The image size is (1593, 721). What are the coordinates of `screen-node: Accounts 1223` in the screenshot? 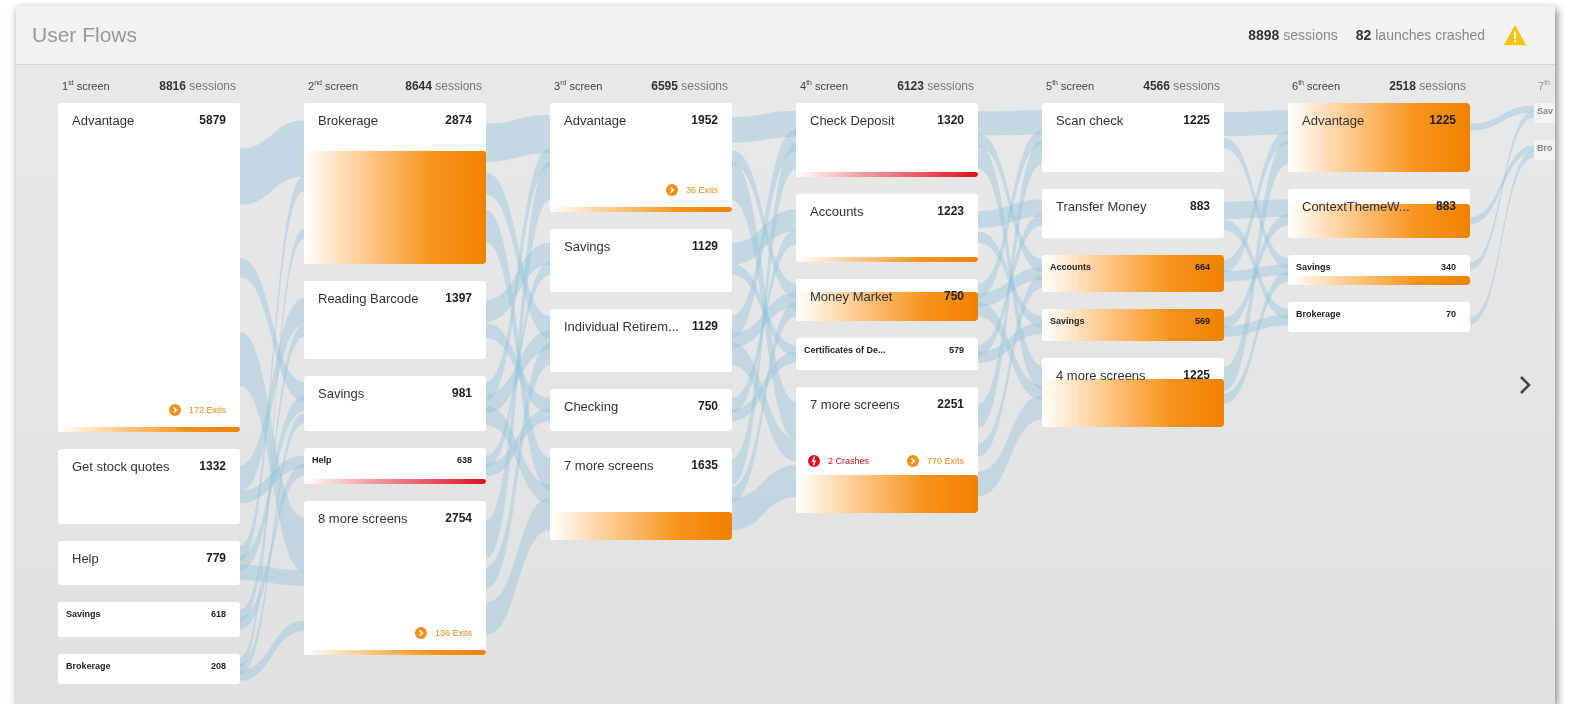 It's located at (887, 228).